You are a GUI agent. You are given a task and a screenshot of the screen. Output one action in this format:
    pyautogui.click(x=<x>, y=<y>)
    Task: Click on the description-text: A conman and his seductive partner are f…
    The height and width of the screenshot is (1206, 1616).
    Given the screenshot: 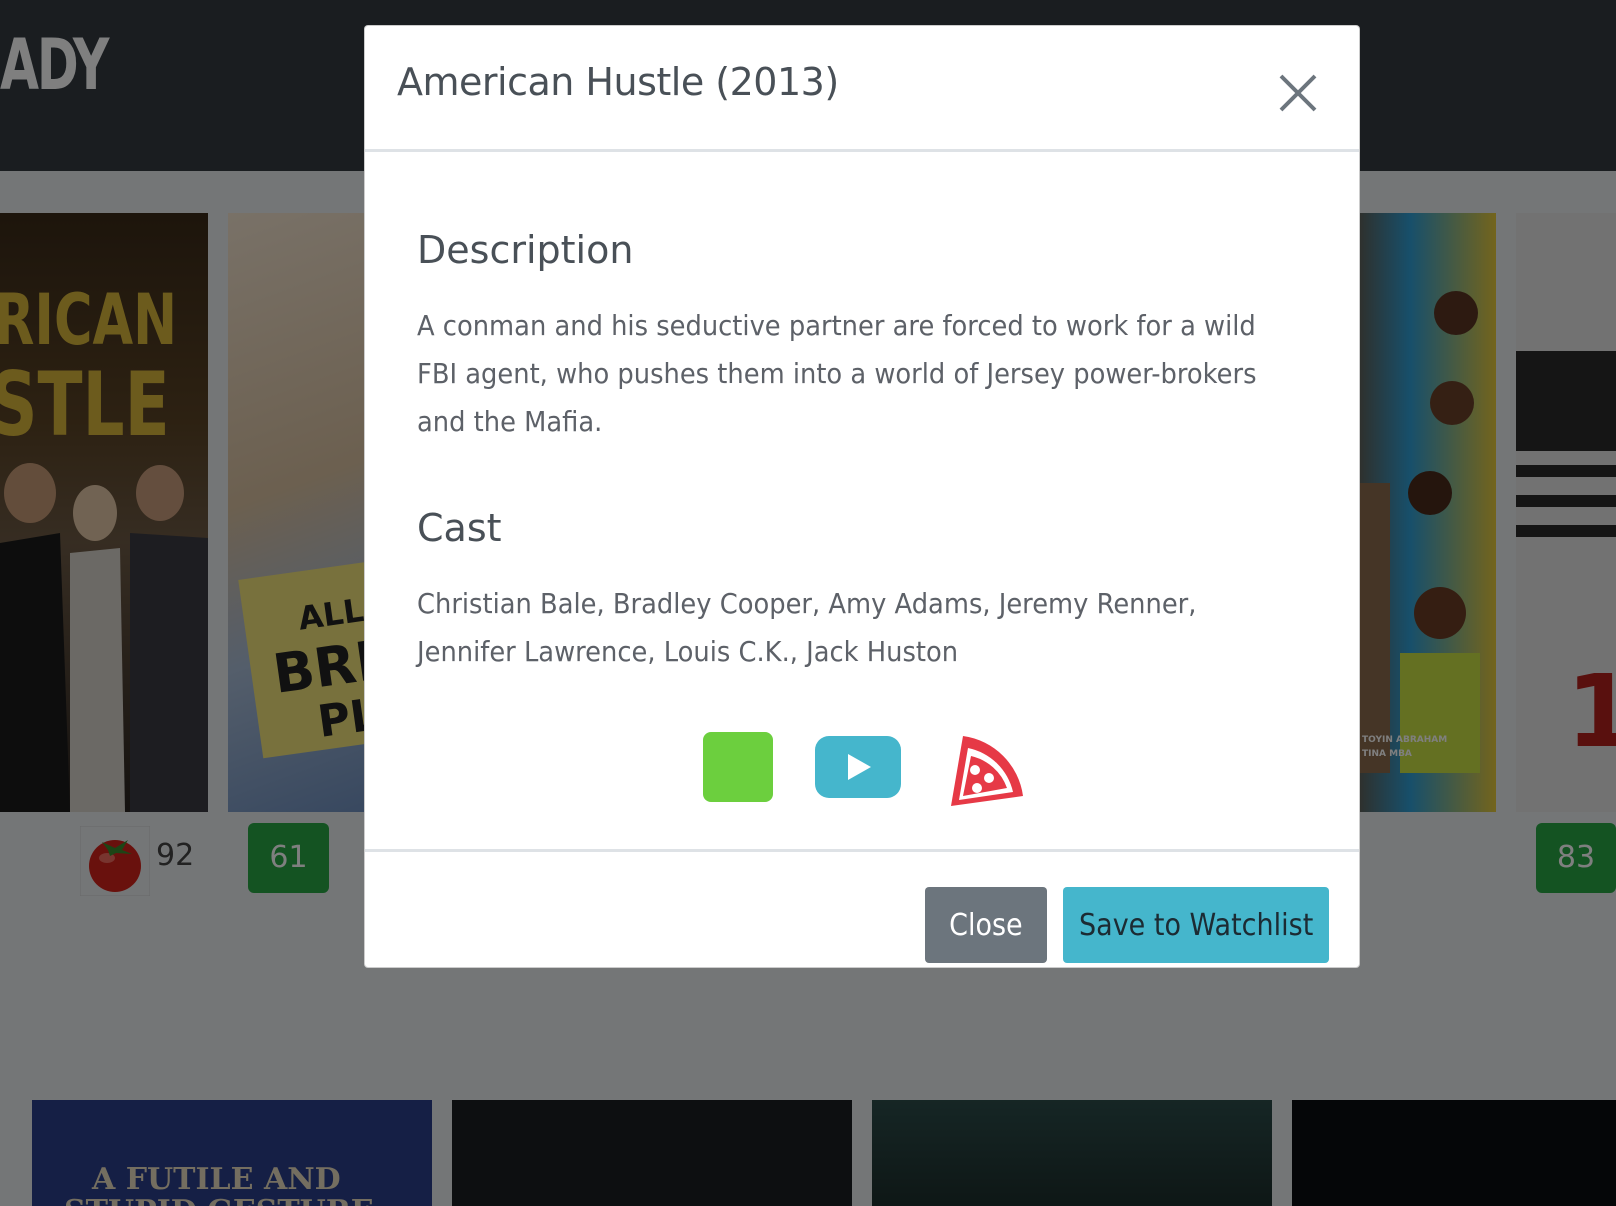 What is the action you would take?
    pyautogui.click(x=837, y=373)
    